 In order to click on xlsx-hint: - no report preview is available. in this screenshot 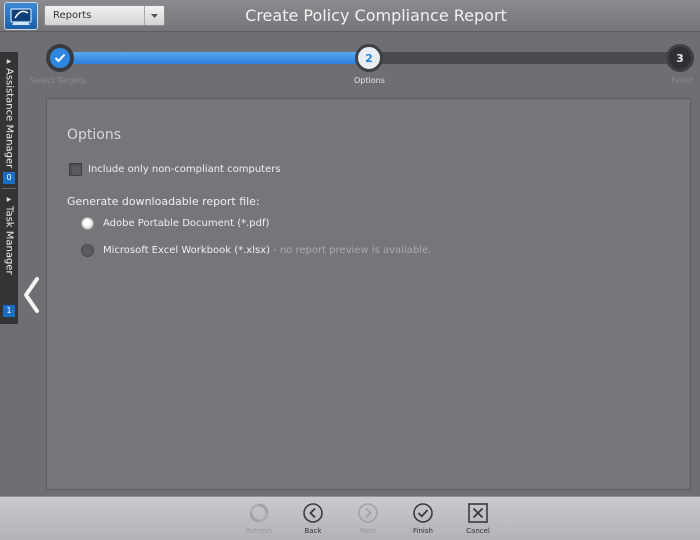, I will do `click(352, 250)`.